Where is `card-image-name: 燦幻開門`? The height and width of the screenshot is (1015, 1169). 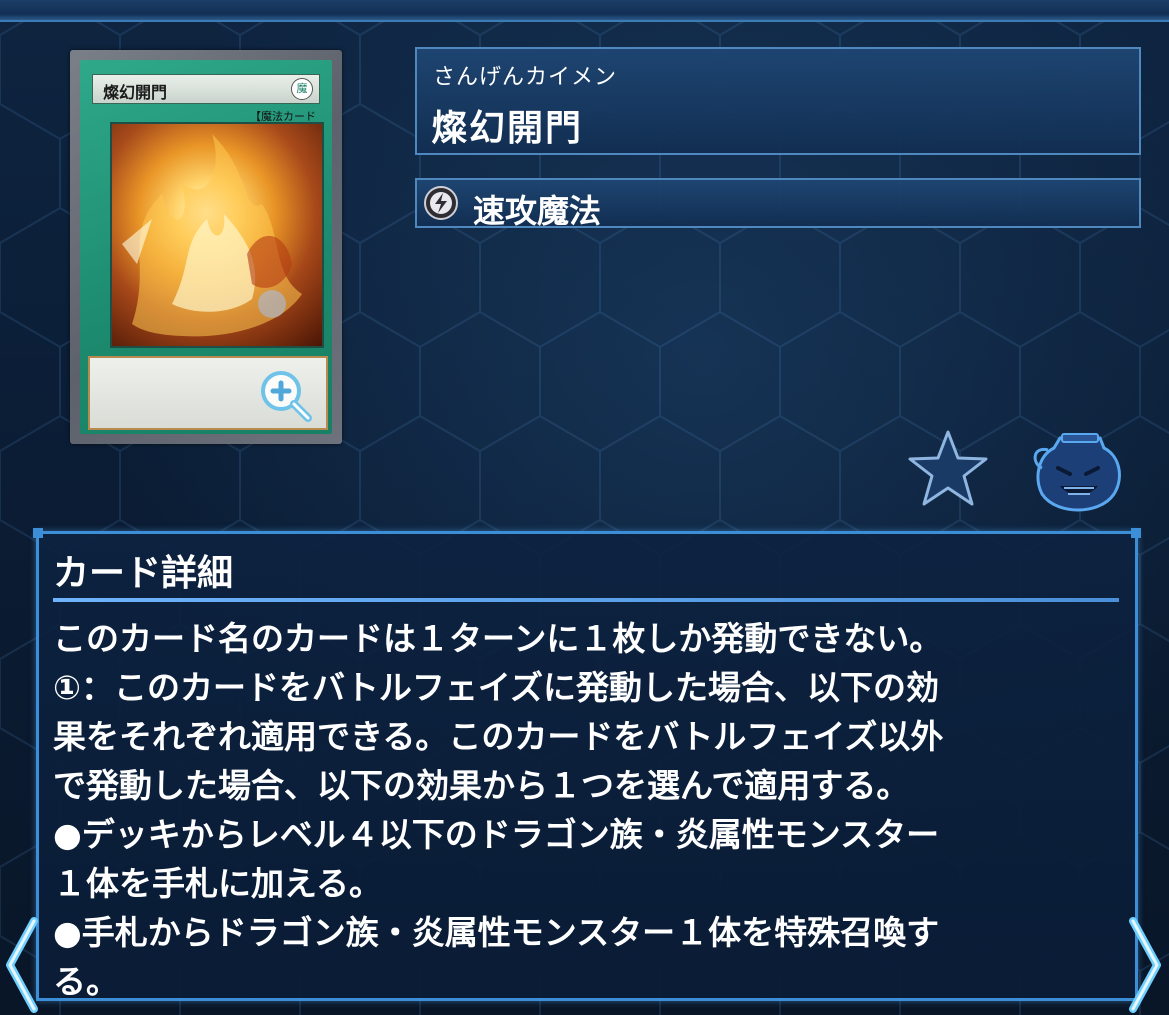 card-image-name: 燦幻開門 is located at coordinates (135, 92).